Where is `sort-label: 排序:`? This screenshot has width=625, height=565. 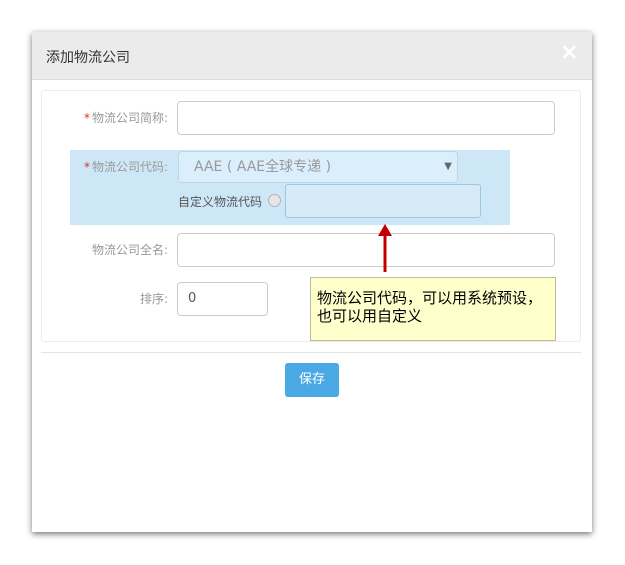
sort-label: 排序: is located at coordinates (153, 299).